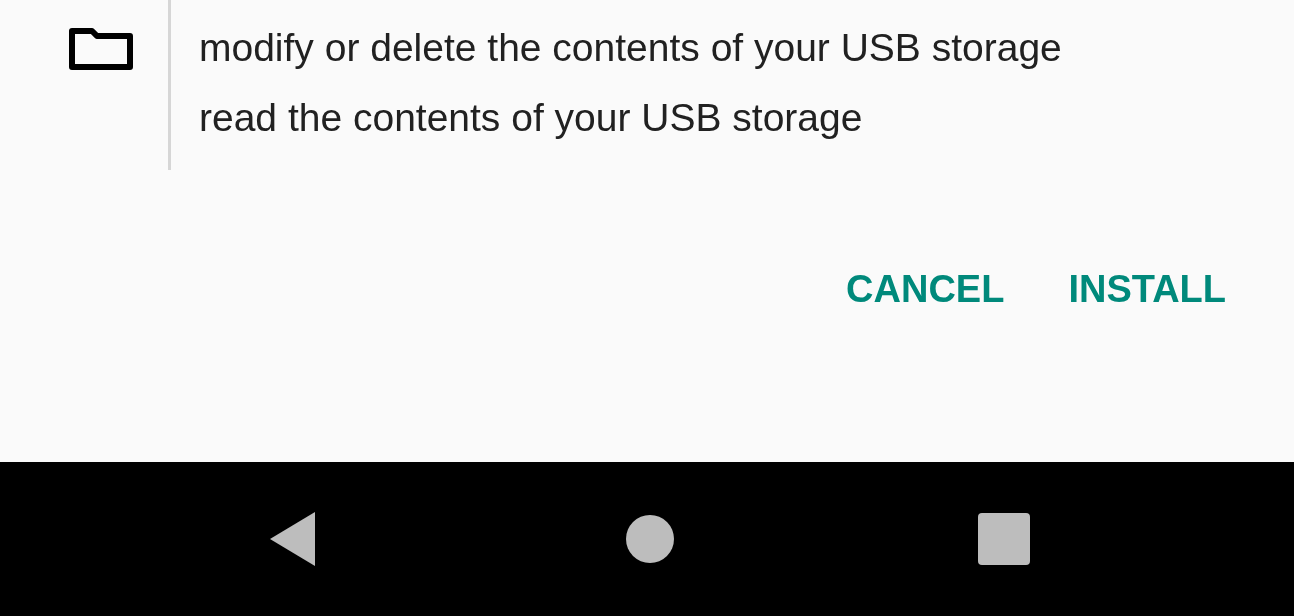 This screenshot has width=1294, height=616. What do you see at coordinates (531, 118) in the screenshot?
I see `permission-text: read the contents of your USB storage` at bounding box center [531, 118].